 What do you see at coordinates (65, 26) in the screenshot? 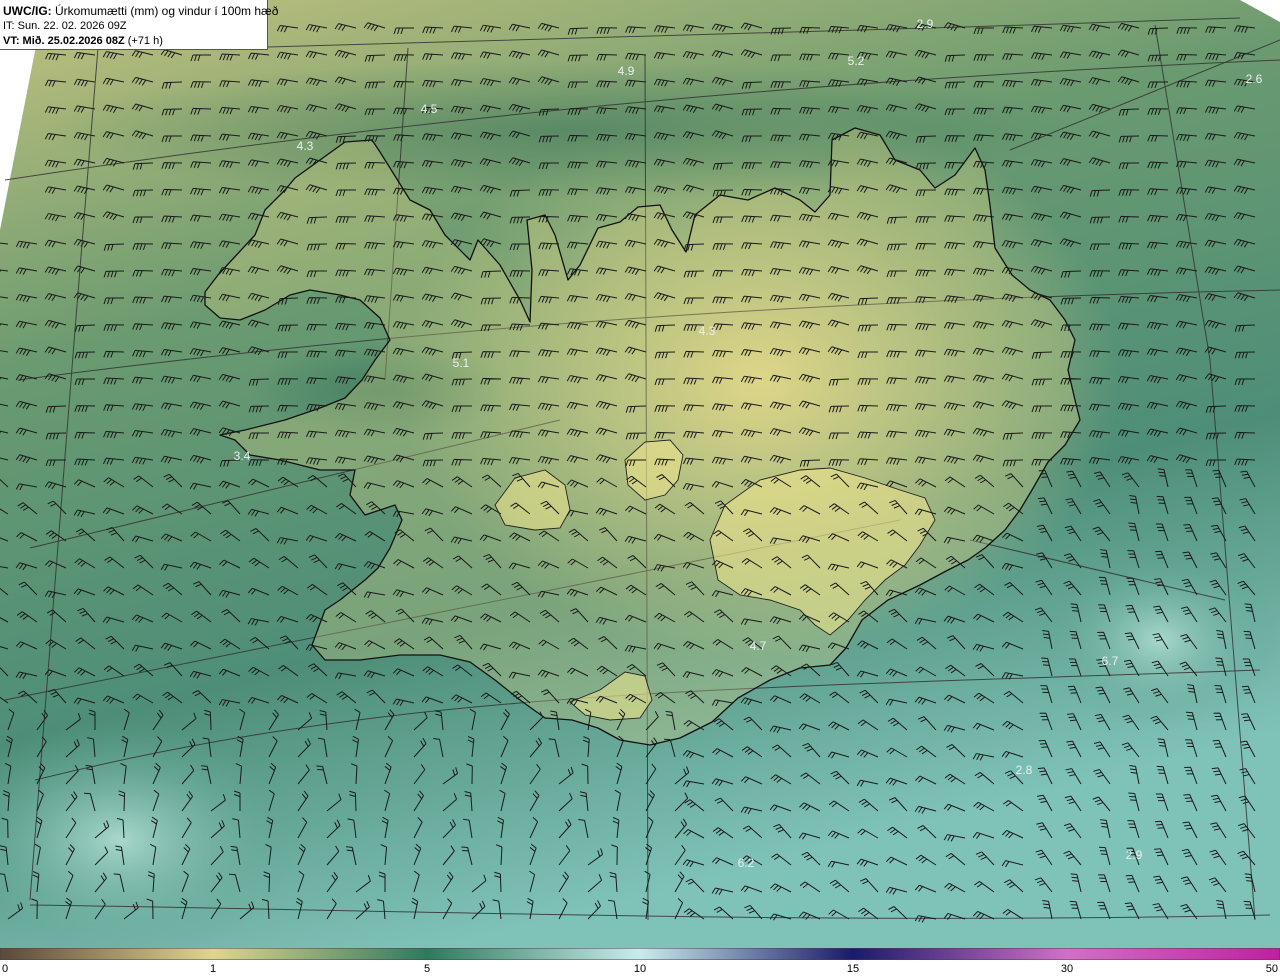
I see `issue-time: IT: Sun. 22. 02. 2026 09Z` at bounding box center [65, 26].